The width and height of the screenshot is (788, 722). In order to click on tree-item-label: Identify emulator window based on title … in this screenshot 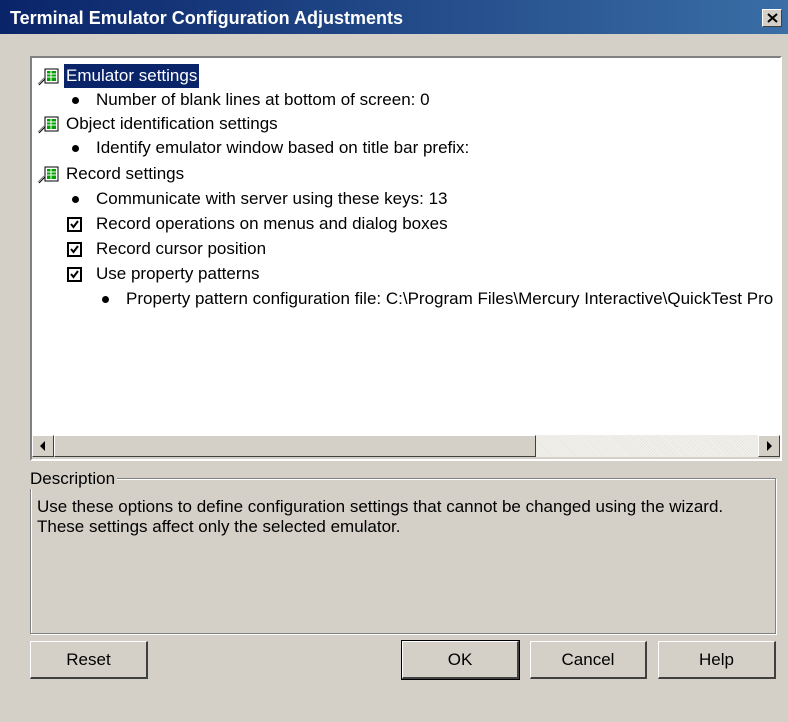, I will do `click(283, 147)`.